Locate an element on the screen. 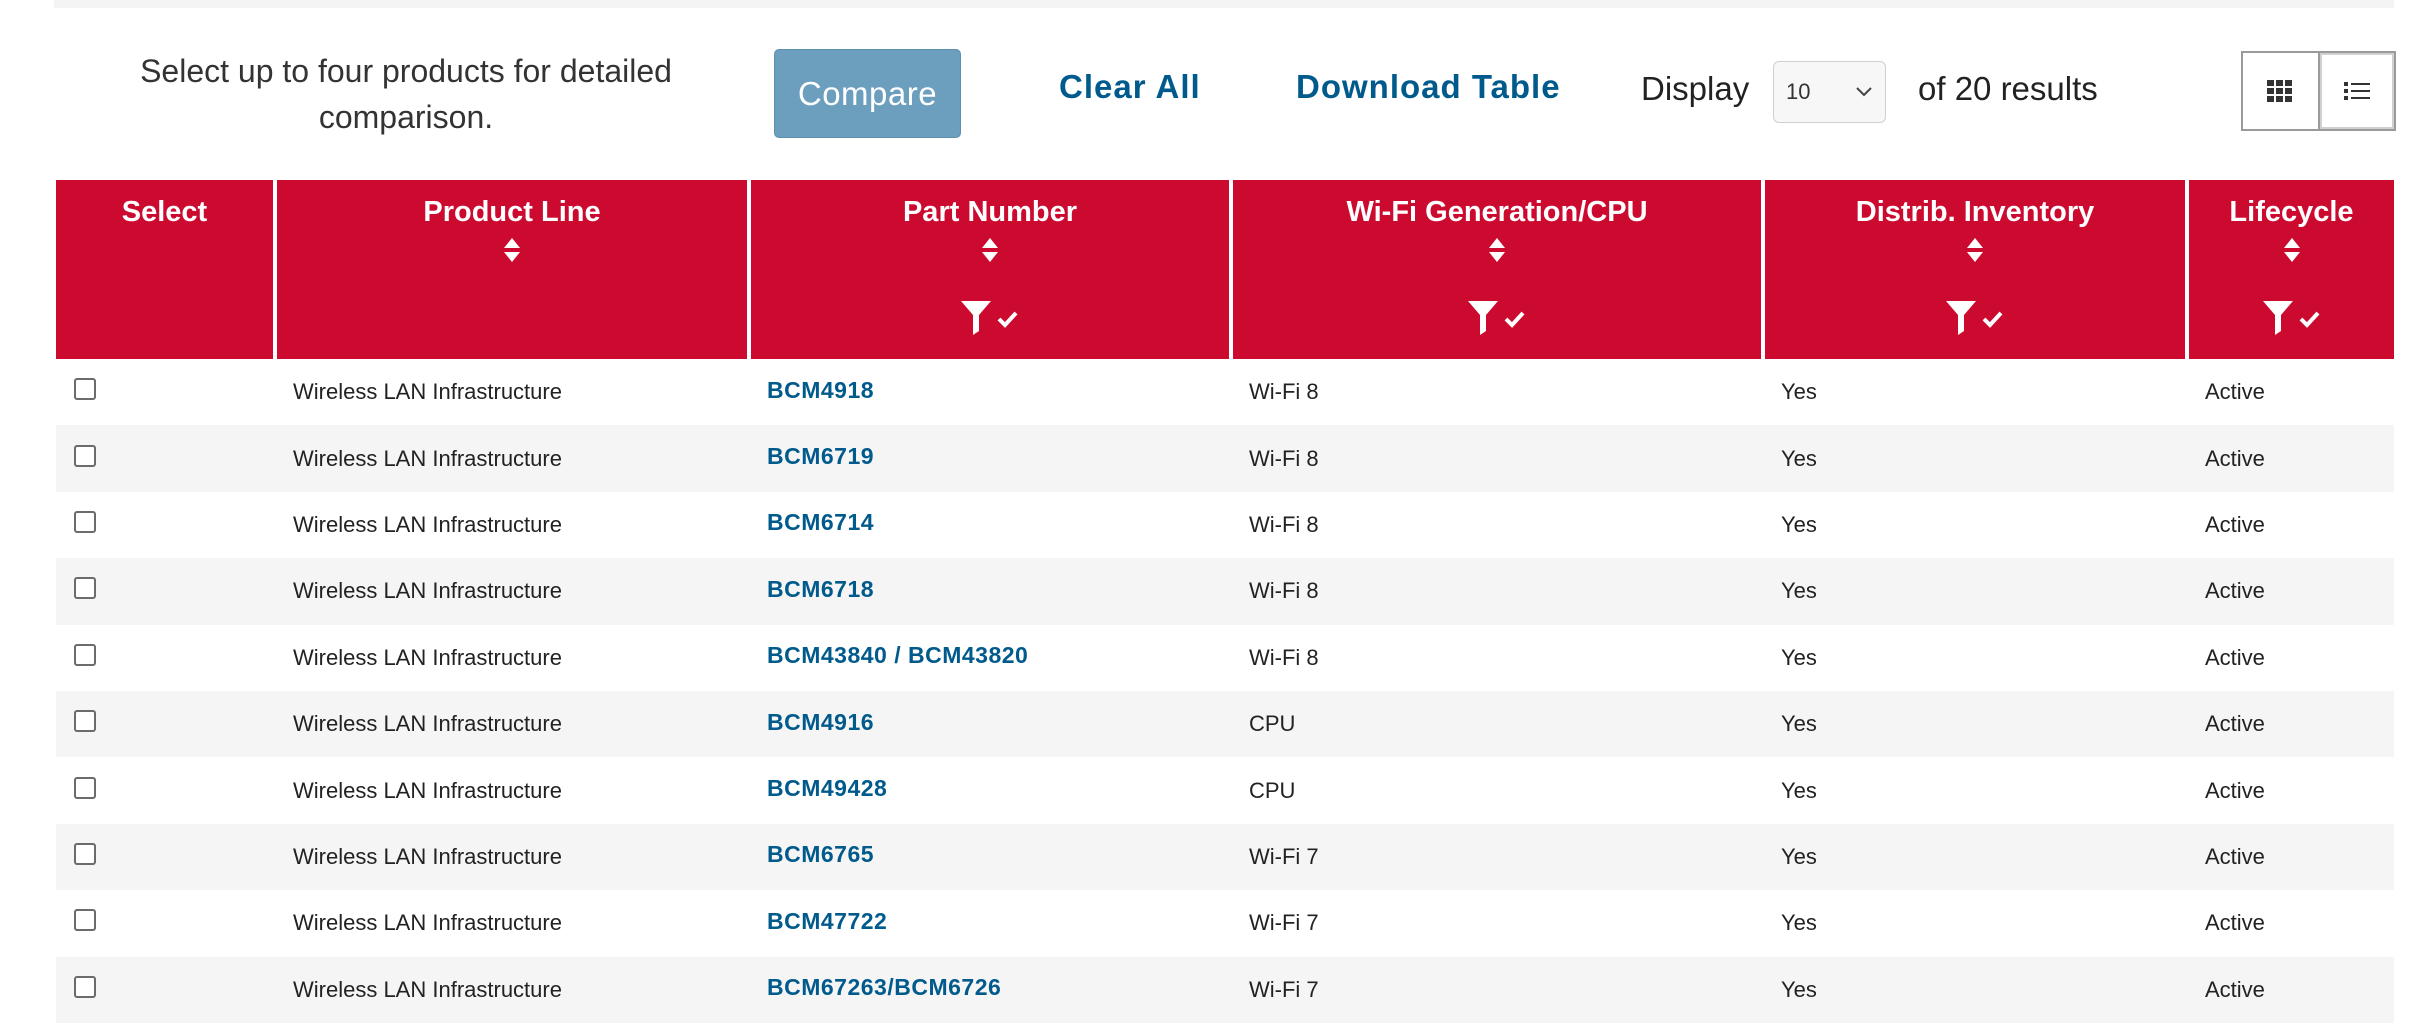 The width and height of the screenshot is (2417, 1024). part-number-link: BCM6719 is located at coordinates (820, 456).